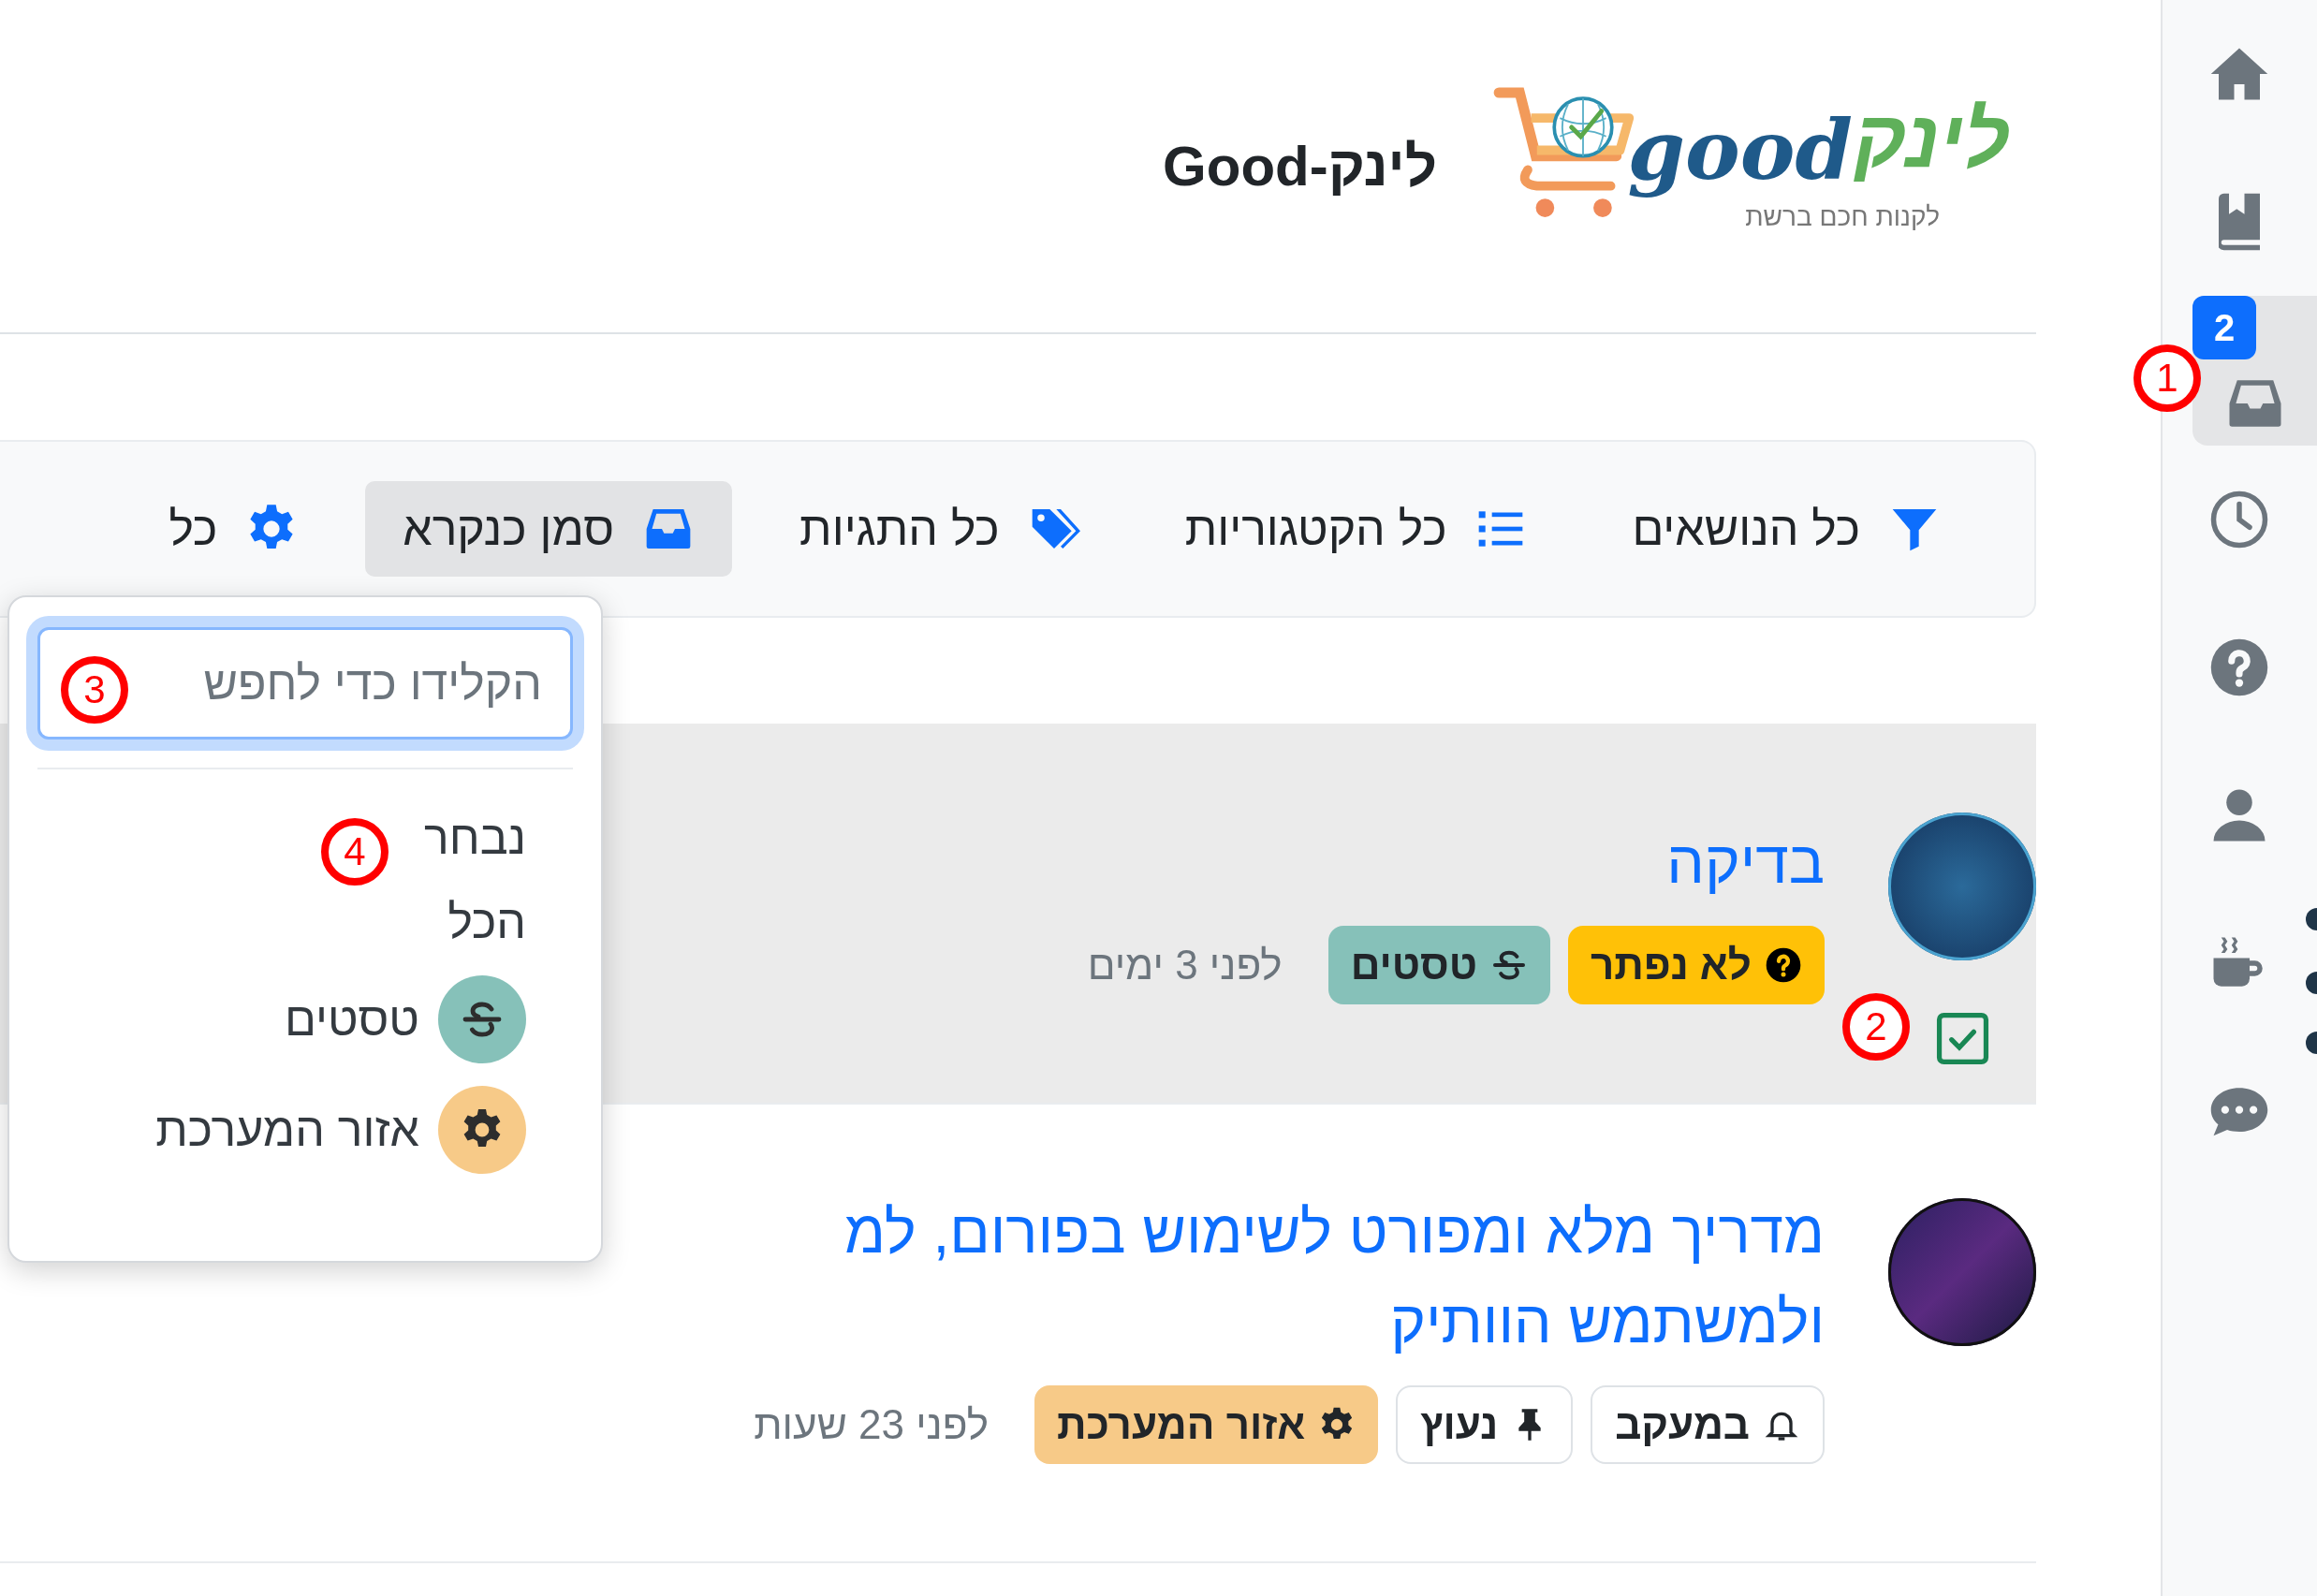 The height and width of the screenshot is (1596, 2317). What do you see at coordinates (1783, 965) in the screenshot?
I see `question-icon` at bounding box center [1783, 965].